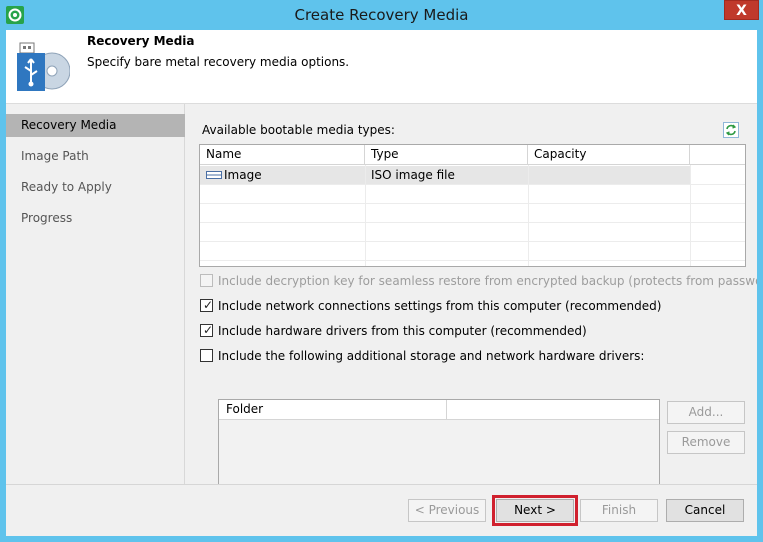  Describe the element at coordinates (282, 155) in the screenshot. I see `column-header-name: Name` at that location.